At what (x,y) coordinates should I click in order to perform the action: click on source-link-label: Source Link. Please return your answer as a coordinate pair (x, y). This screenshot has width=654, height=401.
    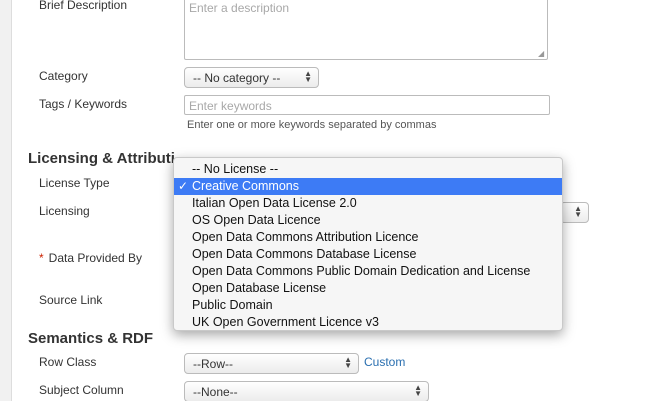
    Looking at the image, I should click on (71, 300).